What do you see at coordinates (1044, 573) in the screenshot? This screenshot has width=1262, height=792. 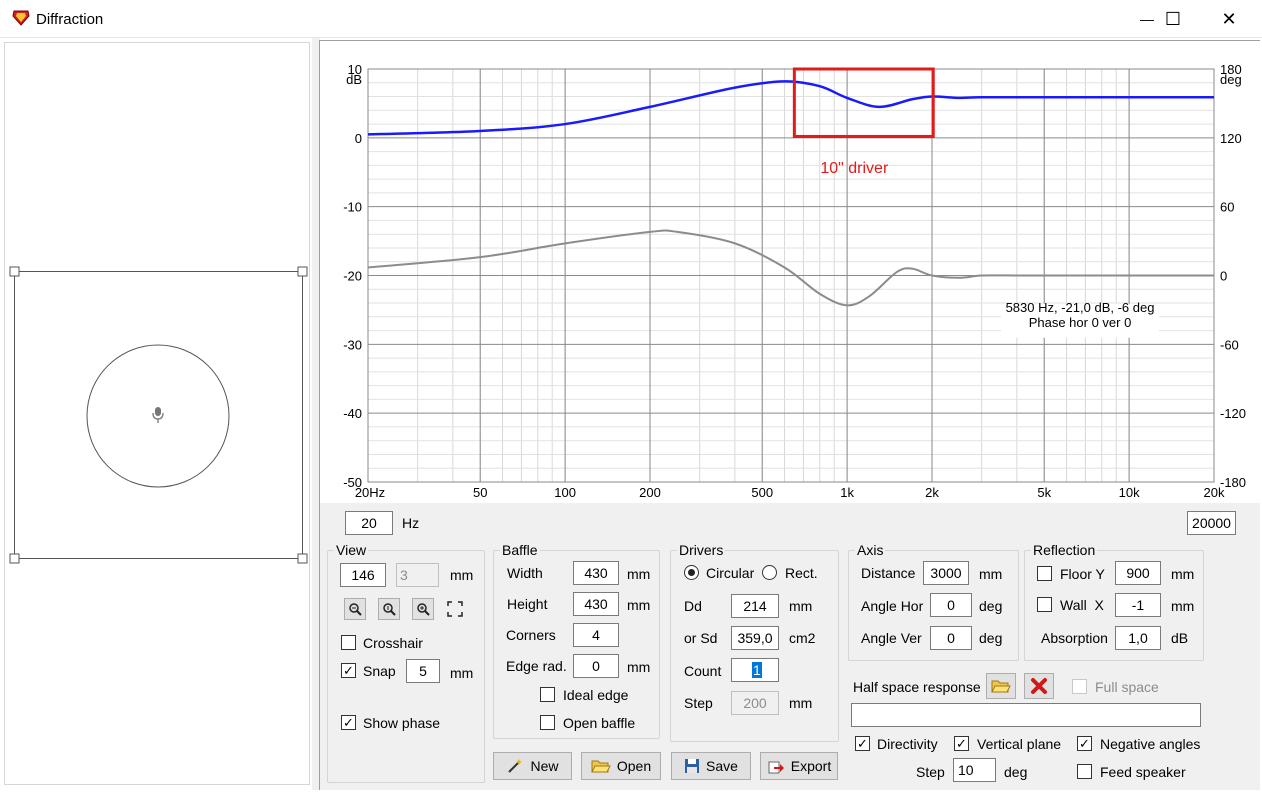 I see `floor-checkbox` at bounding box center [1044, 573].